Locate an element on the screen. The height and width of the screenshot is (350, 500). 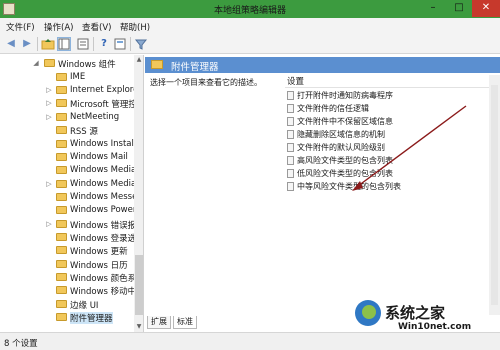
tree-item-label: RSS 源 is located at coordinates (84, 132).